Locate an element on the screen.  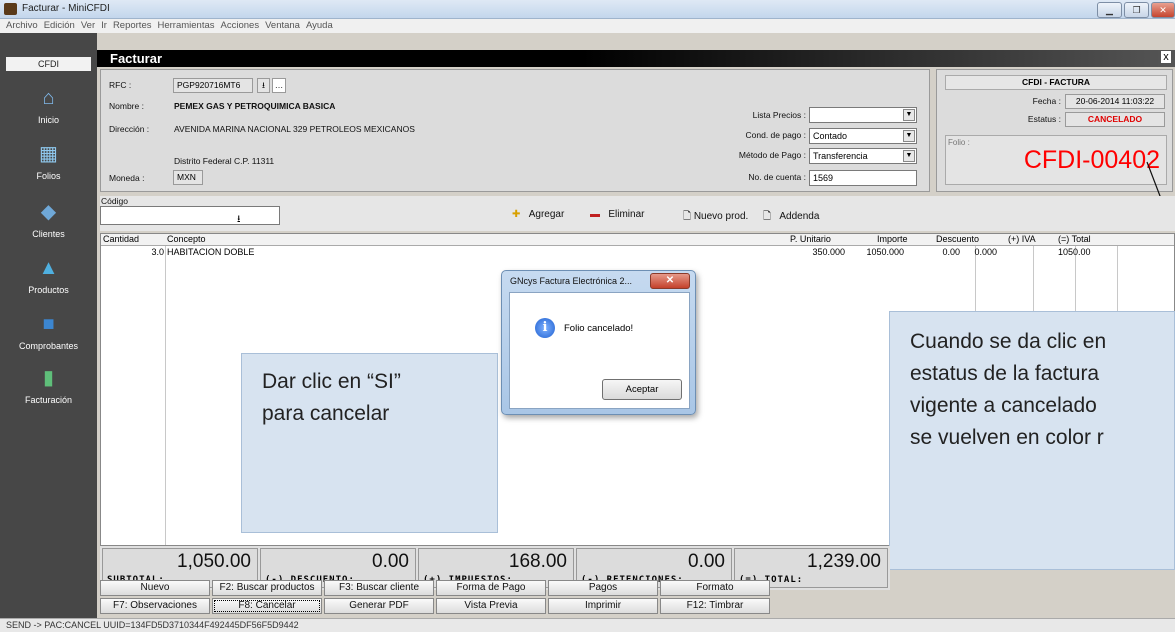
sidebar-item-clientes: ◆ Clientes is located at coordinates (48, 225).